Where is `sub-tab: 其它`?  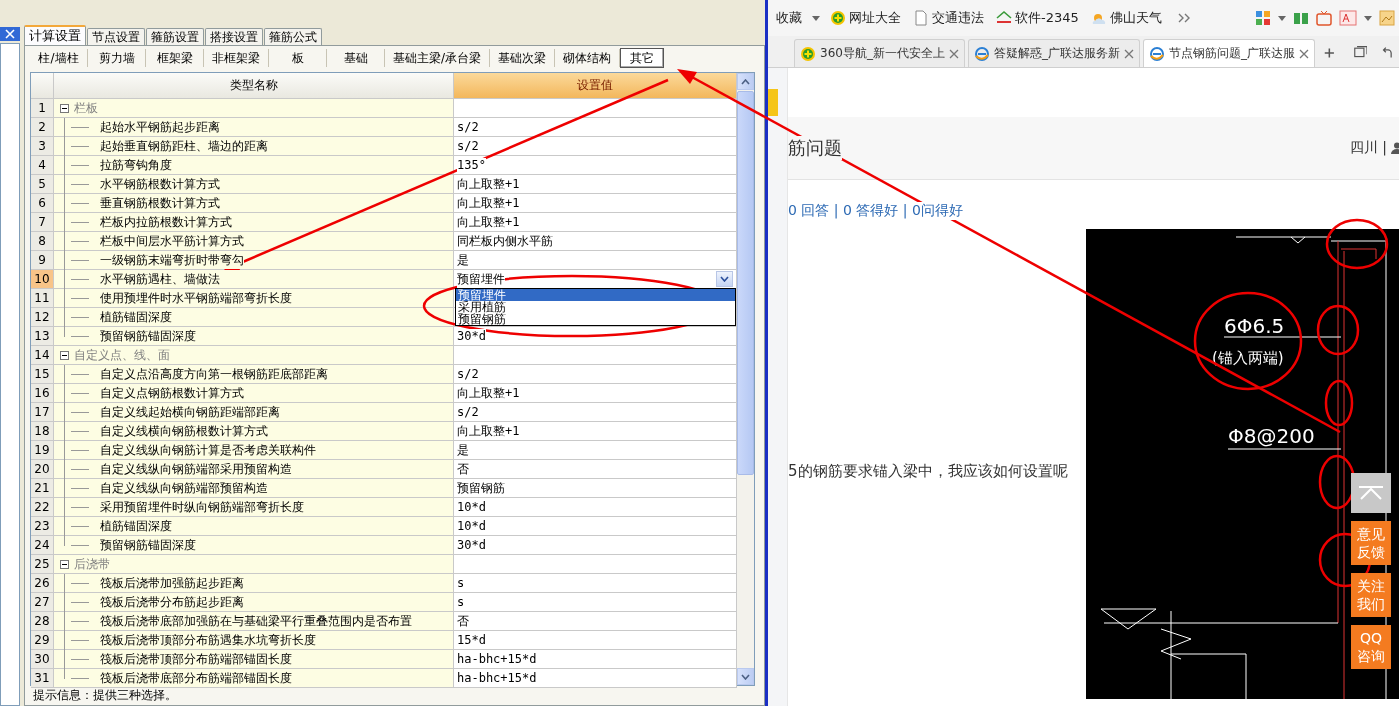
sub-tab: 其它 is located at coordinates (642, 58).